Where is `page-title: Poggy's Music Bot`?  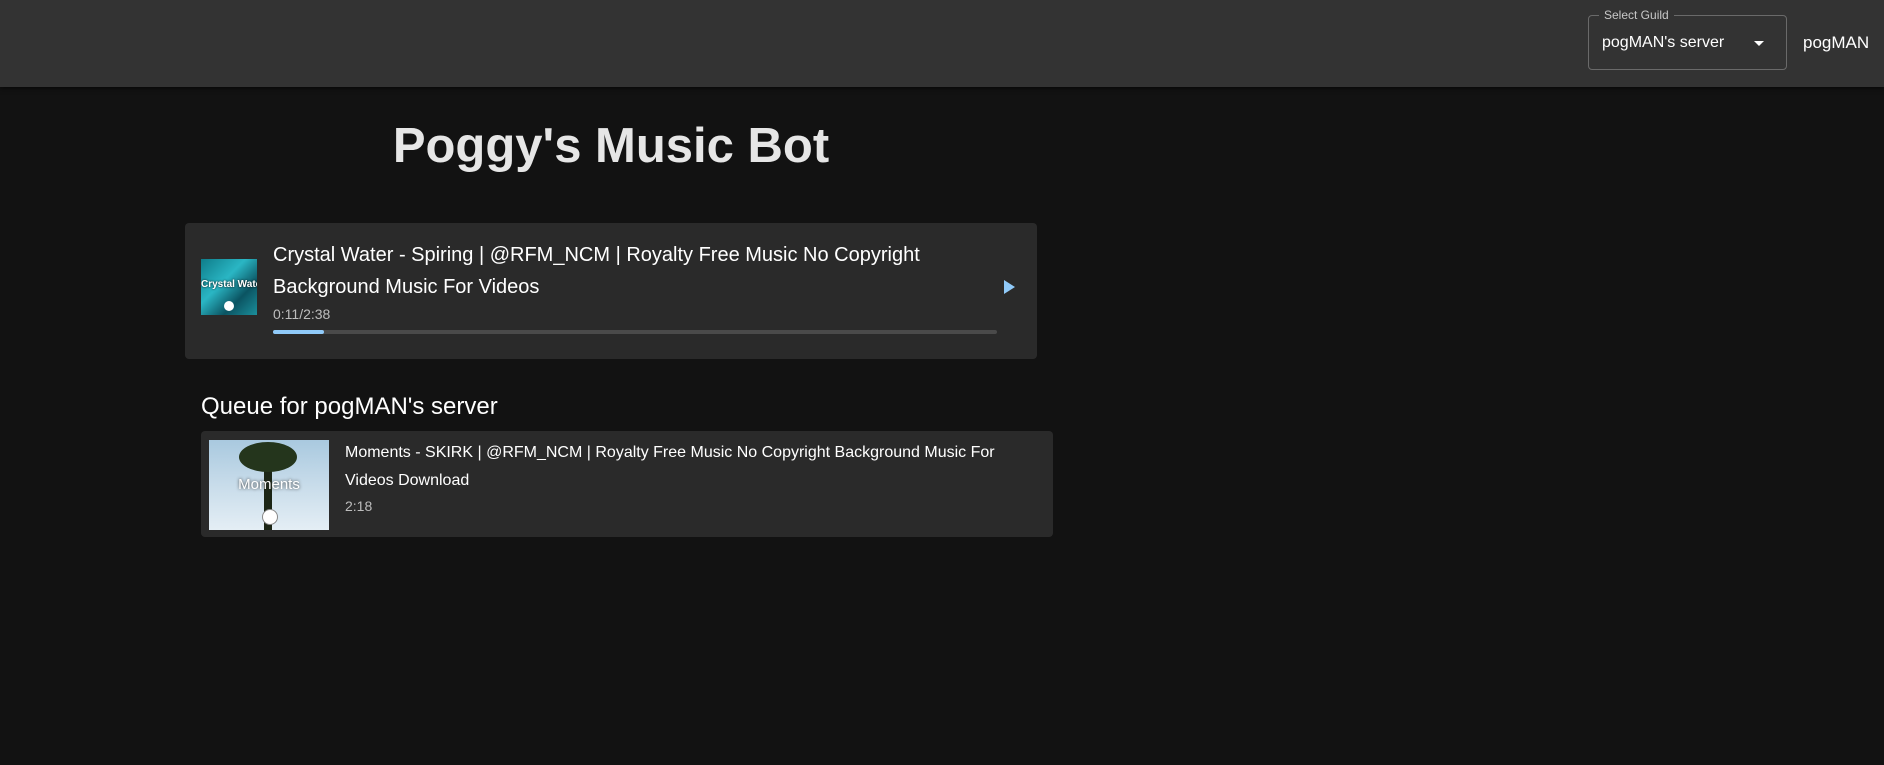
page-title: Poggy's Music Bot is located at coordinates (611, 146).